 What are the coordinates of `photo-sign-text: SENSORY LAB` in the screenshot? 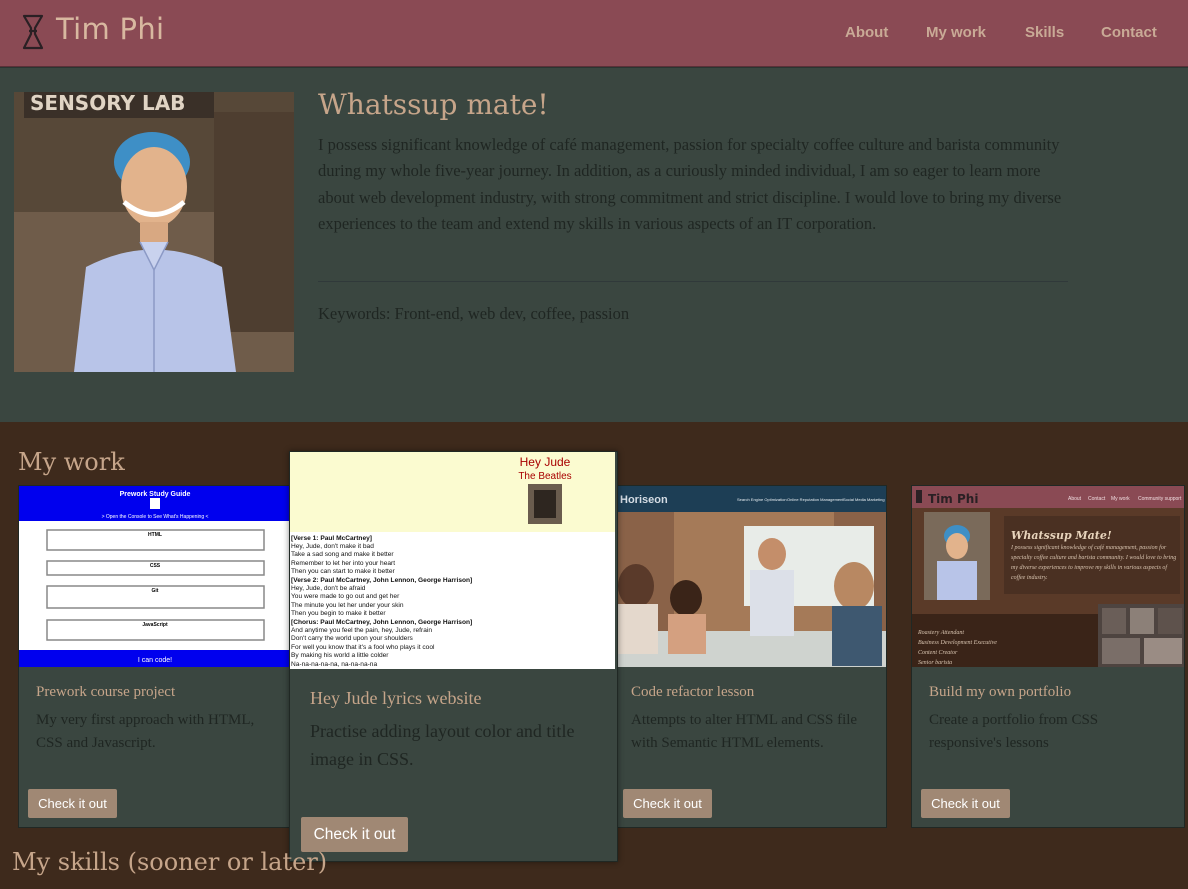 It's located at (107, 103).